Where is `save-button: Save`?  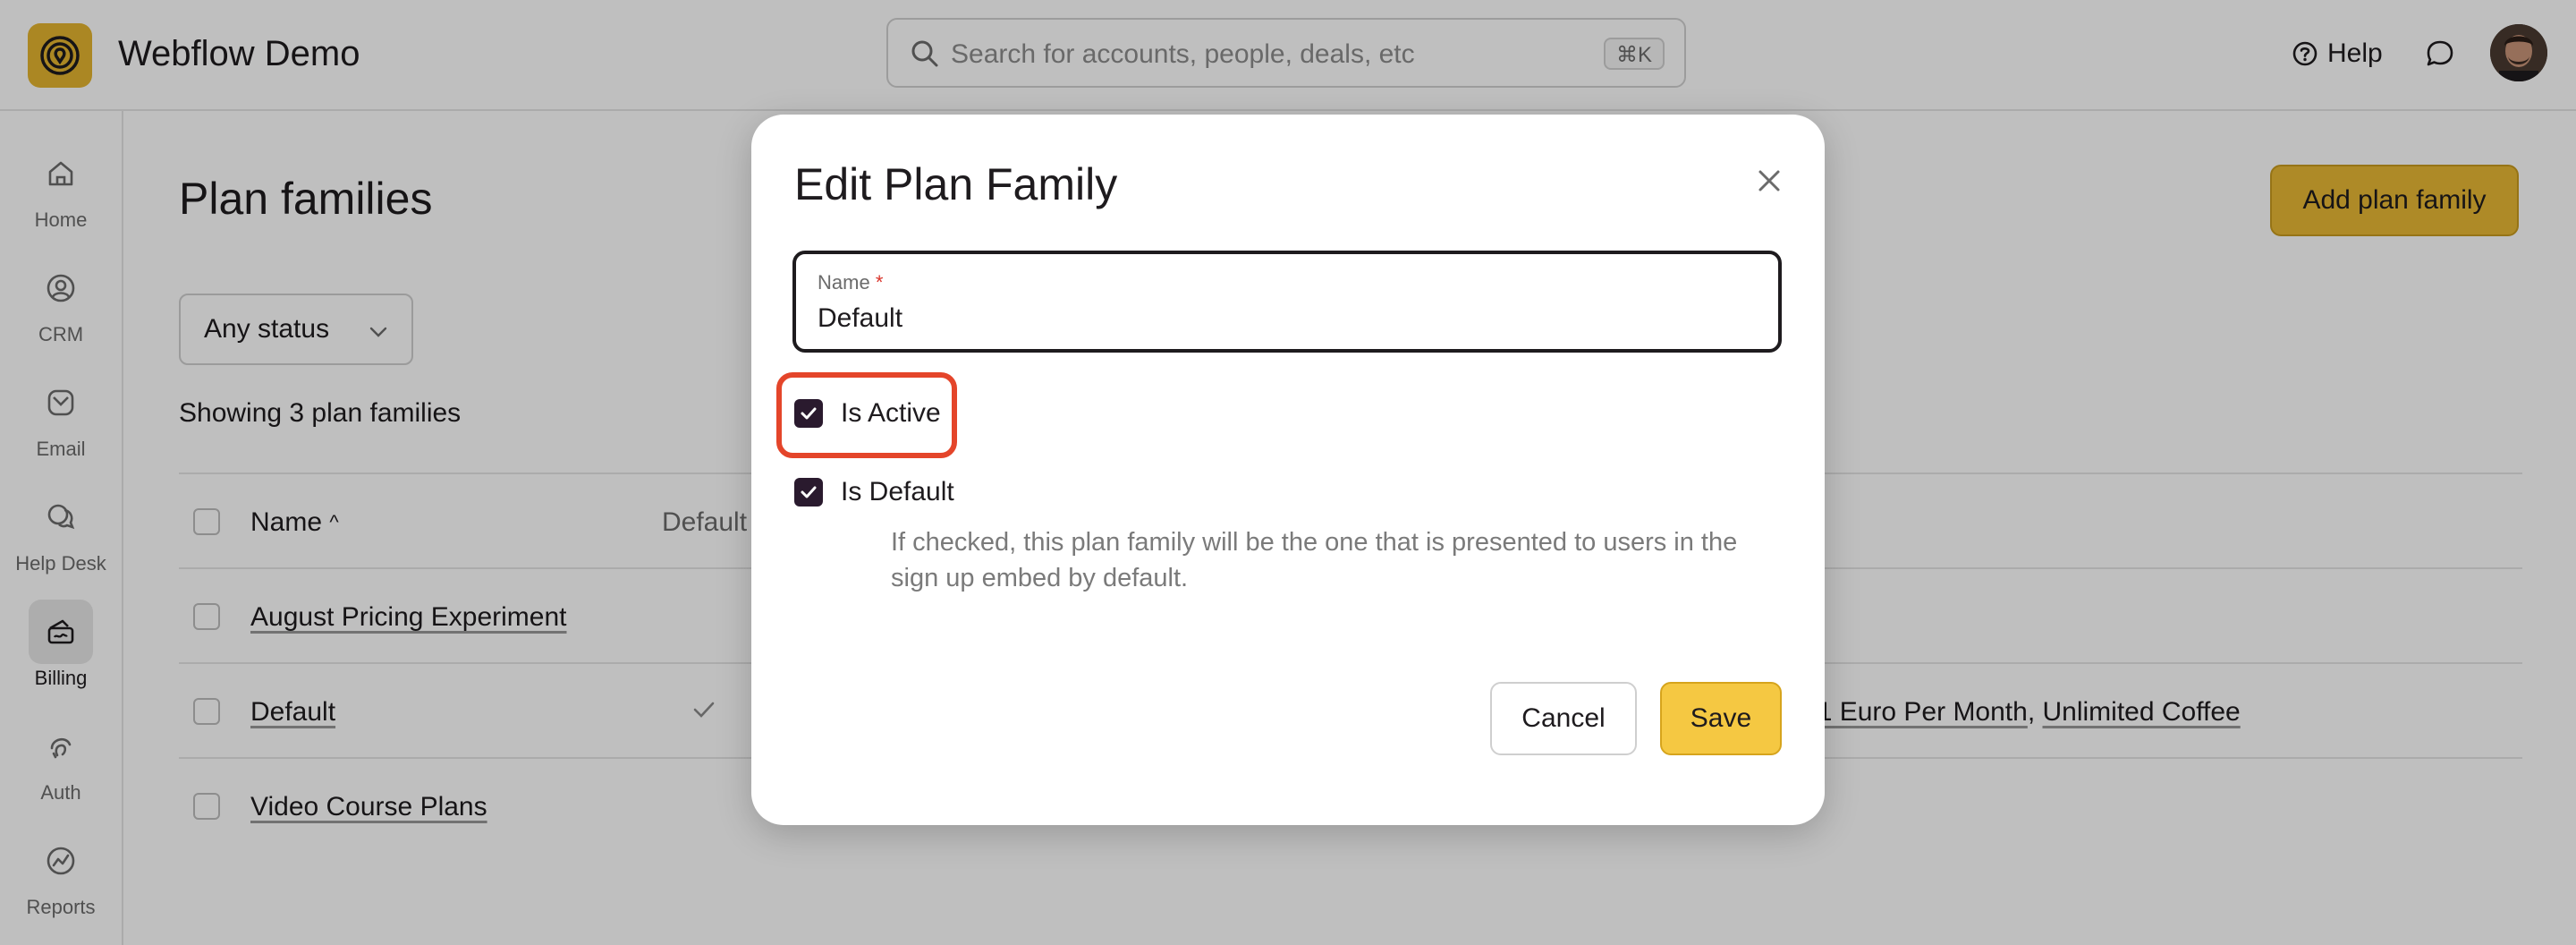
save-button: Save is located at coordinates (1721, 718).